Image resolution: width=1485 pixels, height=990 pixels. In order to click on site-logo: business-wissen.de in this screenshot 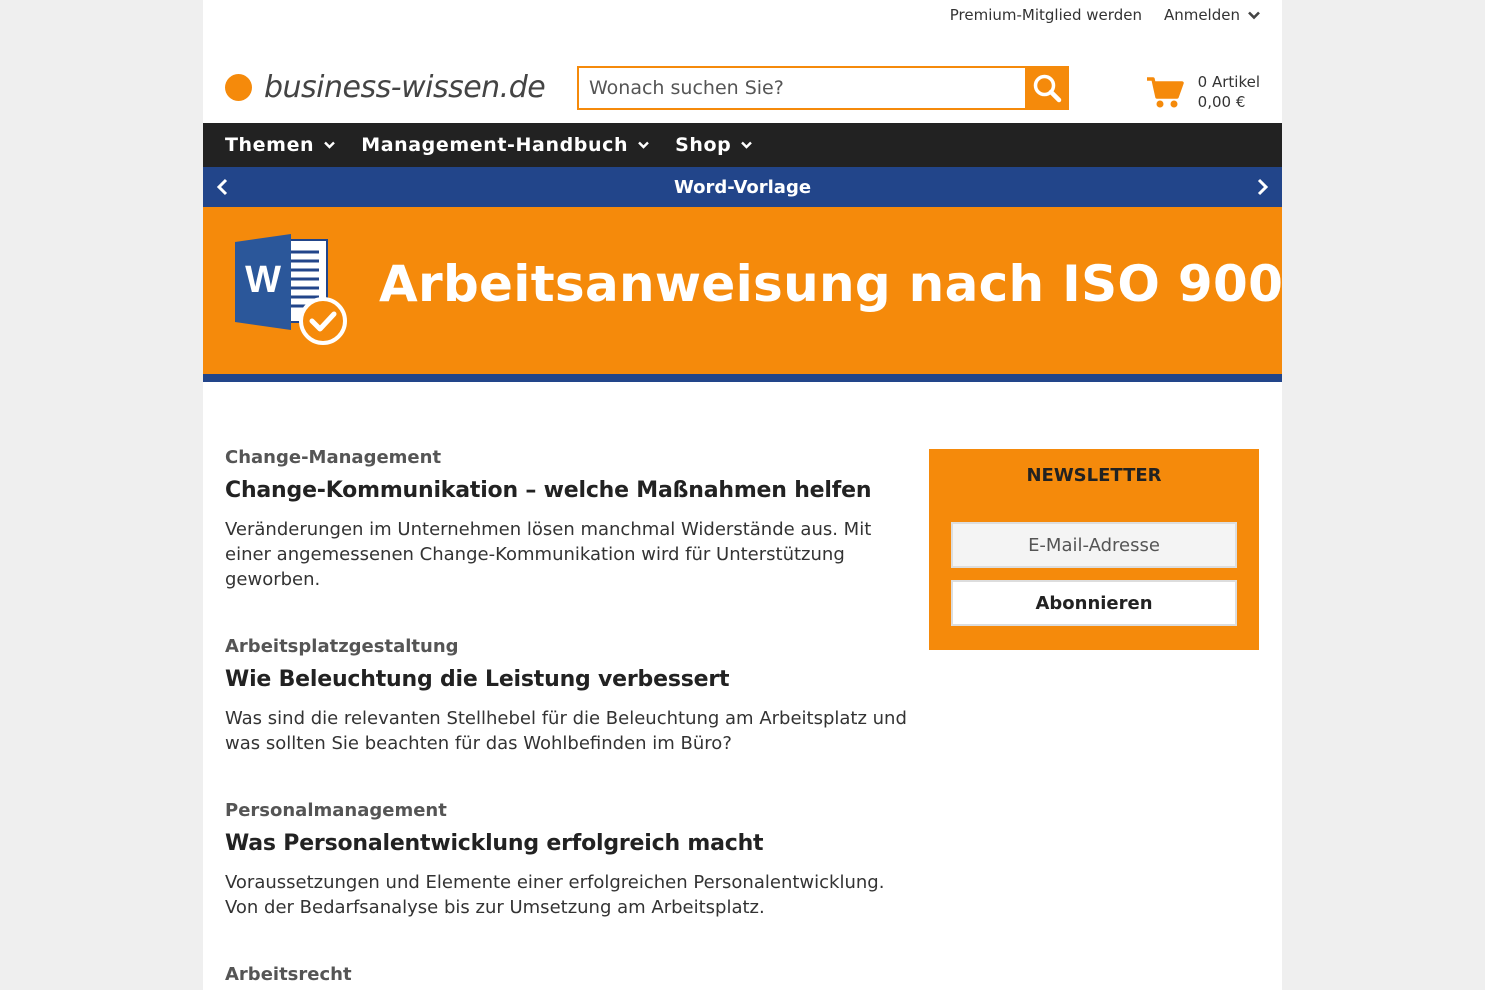, I will do `click(385, 87)`.